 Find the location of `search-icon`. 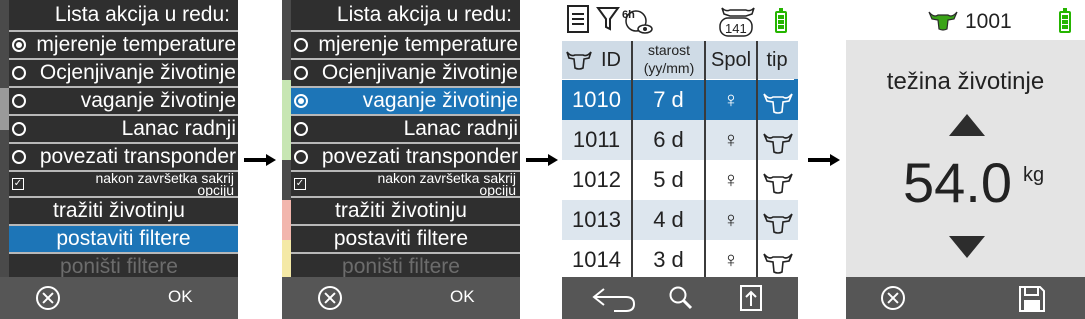

search-icon is located at coordinates (681, 298).